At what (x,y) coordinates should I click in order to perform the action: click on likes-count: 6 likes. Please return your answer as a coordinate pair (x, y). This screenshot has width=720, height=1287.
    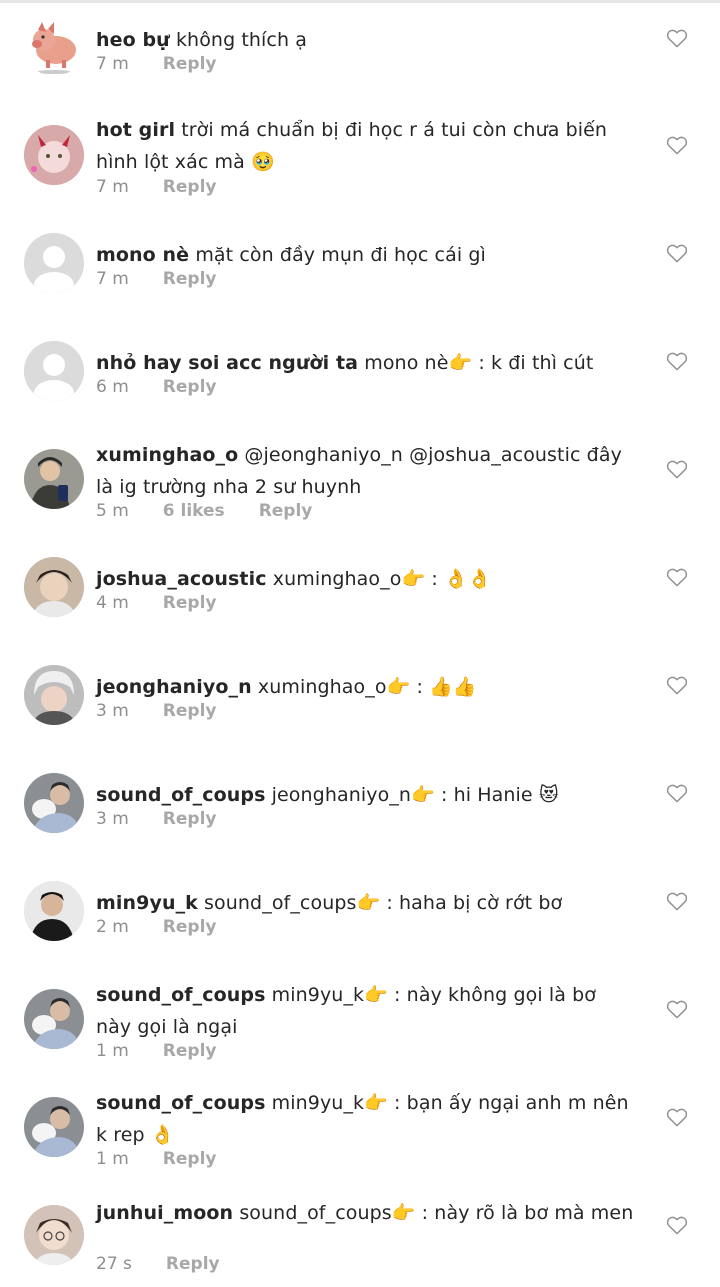
    Looking at the image, I should click on (194, 511).